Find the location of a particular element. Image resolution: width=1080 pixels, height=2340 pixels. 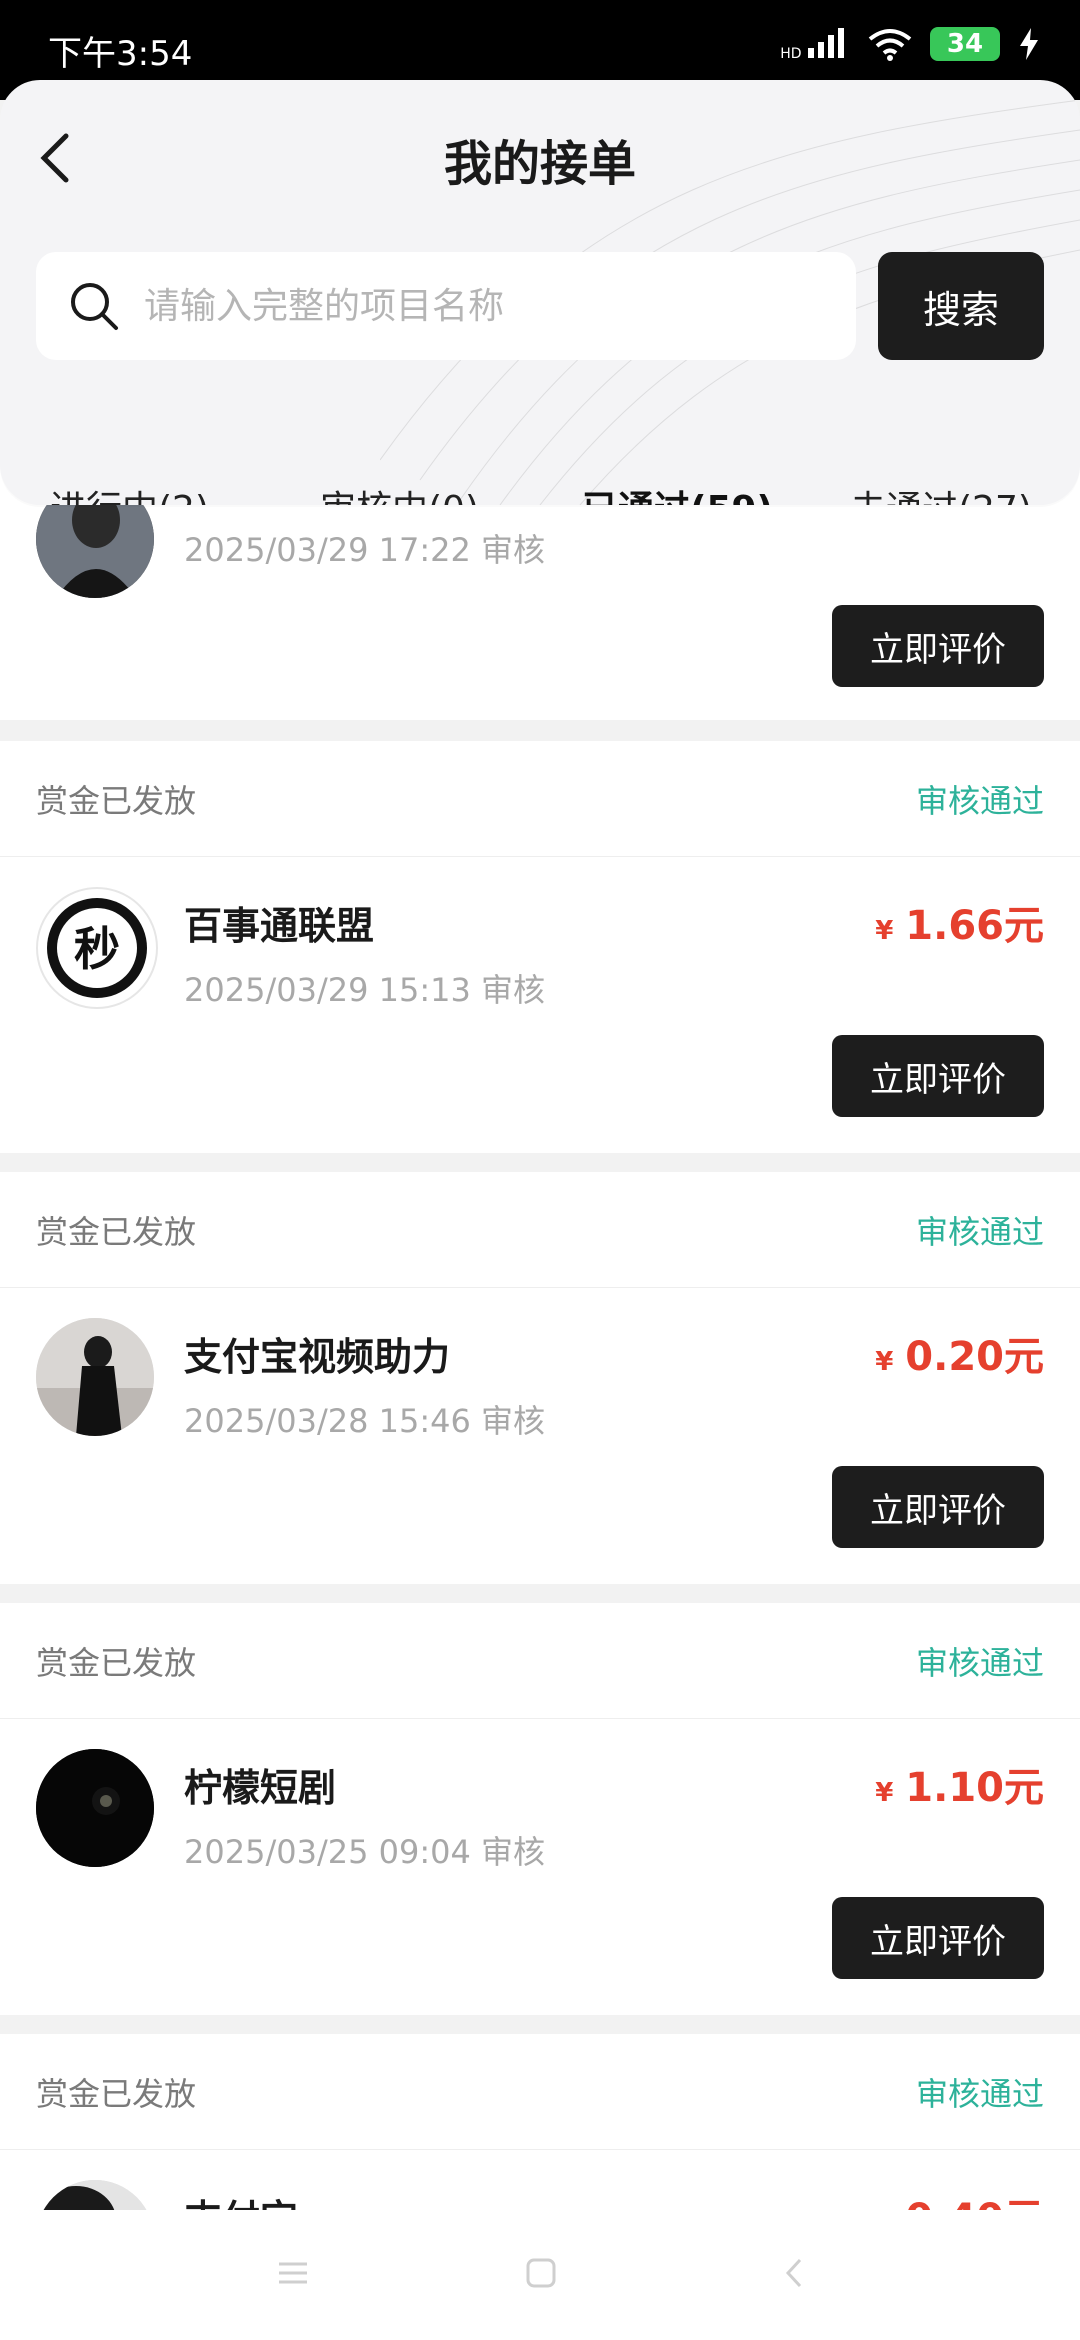

reward-amount: ¥1.66元 is located at coordinates (959, 922).